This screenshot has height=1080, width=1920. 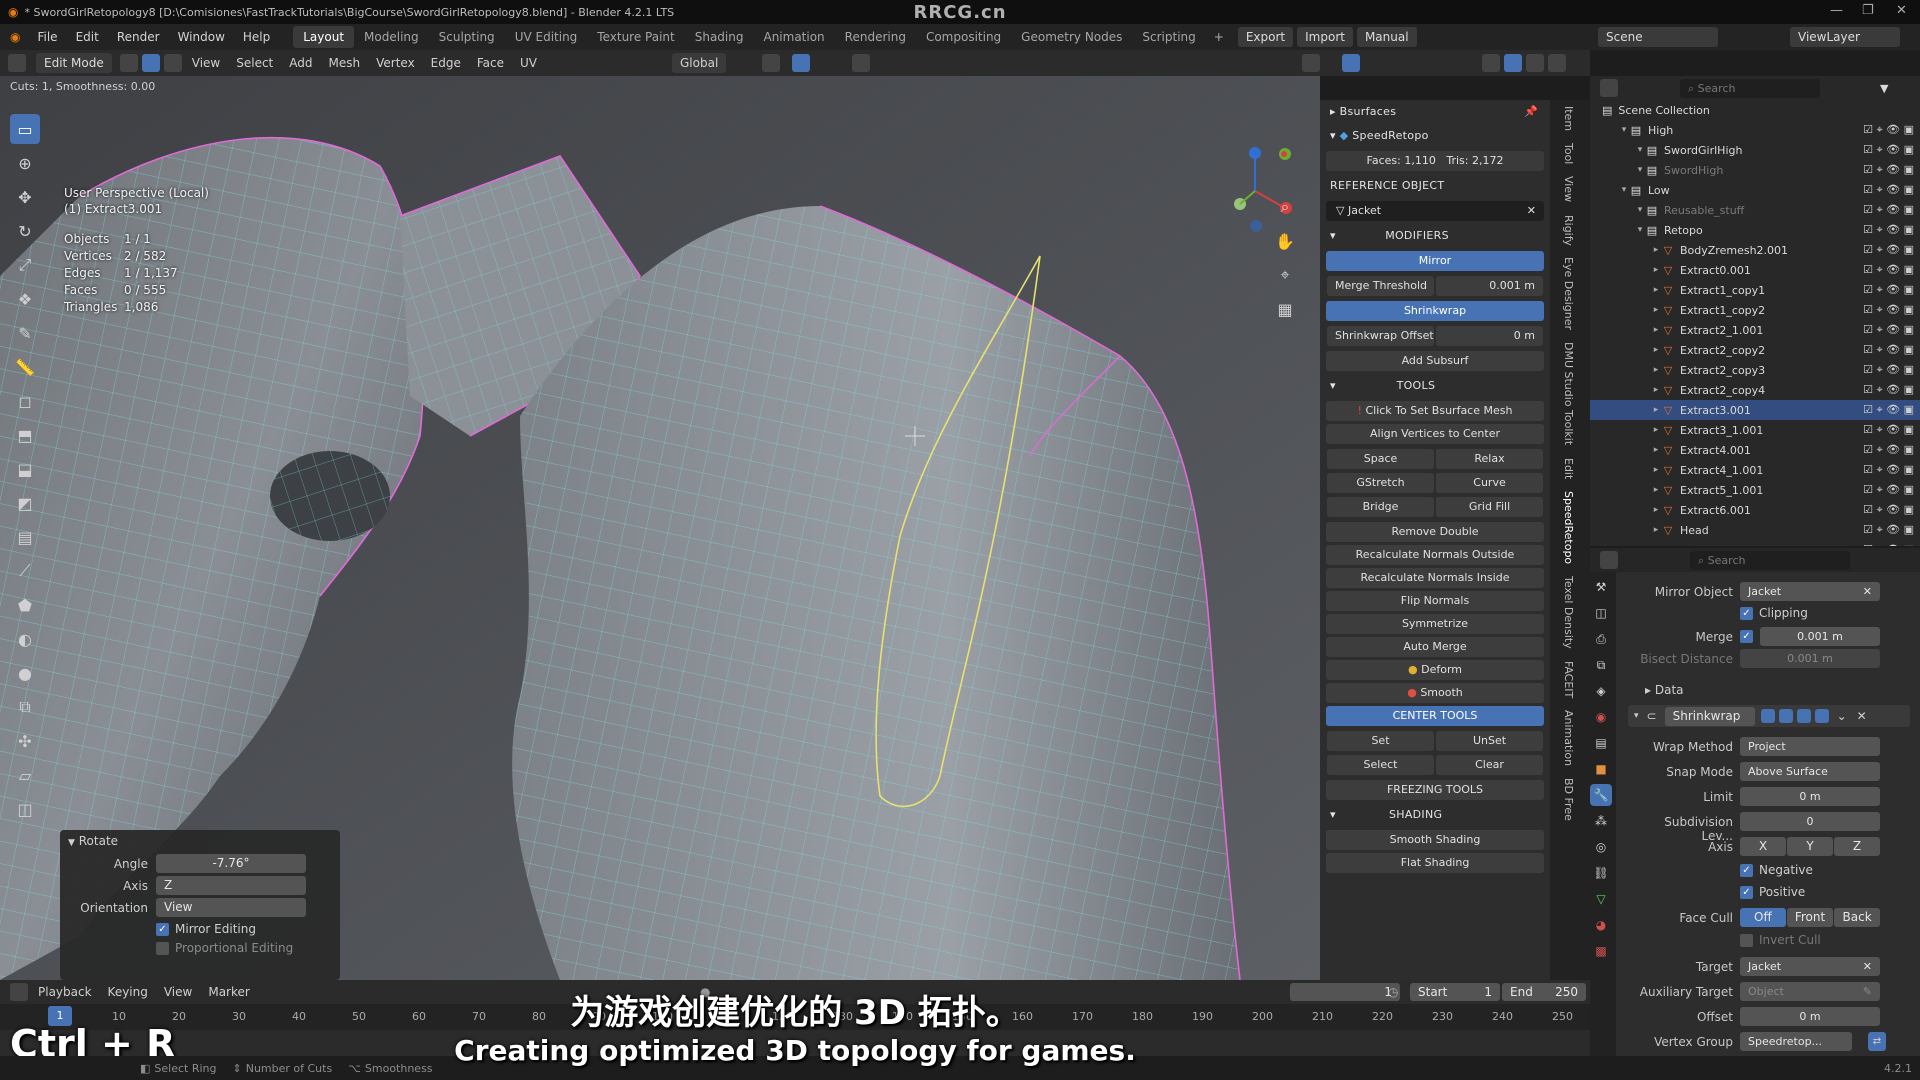 What do you see at coordinates (1219, 37) in the screenshot?
I see `add-workspace-icon: +` at bounding box center [1219, 37].